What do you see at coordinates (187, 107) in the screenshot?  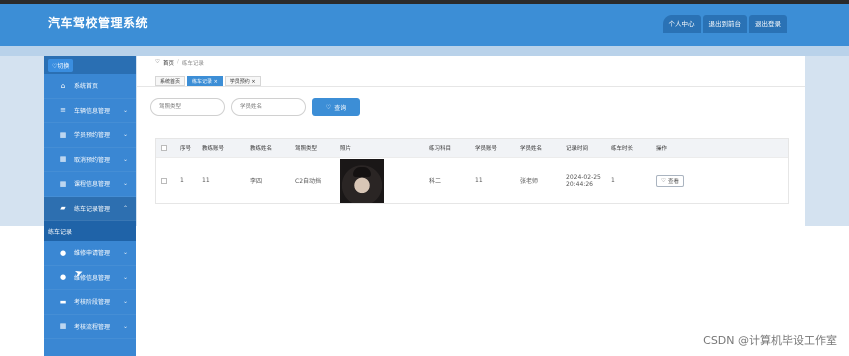 I see `license-type-input` at bounding box center [187, 107].